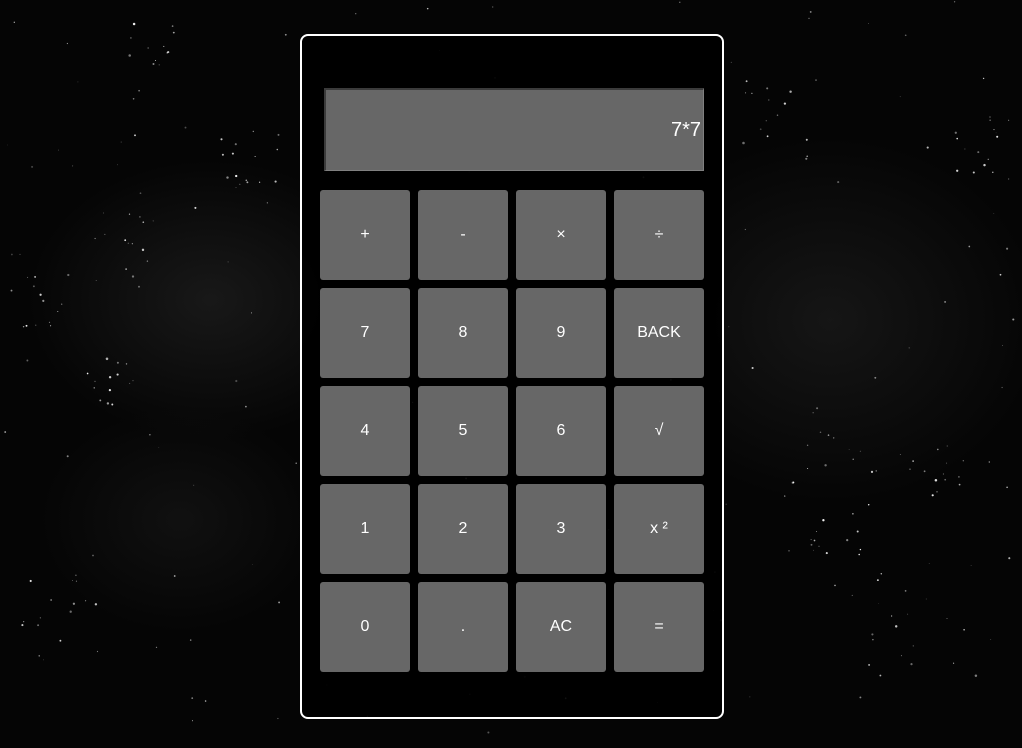 The width and height of the screenshot is (1022, 748). What do you see at coordinates (365, 235) in the screenshot?
I see `add-button: +` at bounding box center [365, 235].